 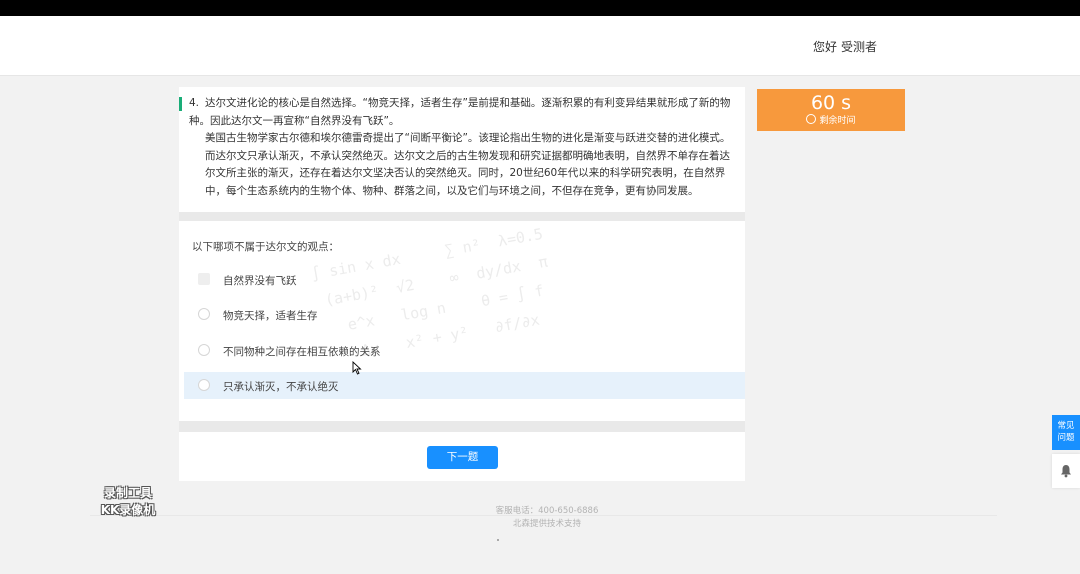 What do you see at coordinates (540, 46) in the screenshot?
I see `page-header: 您好 受测者` at bounding box center [540, 46].